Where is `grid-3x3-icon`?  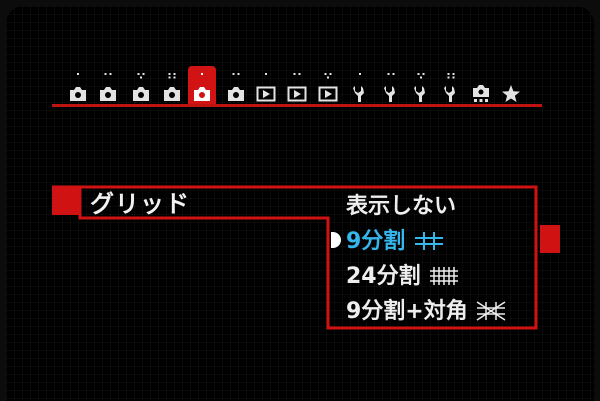 grid-3x3-icon is located at coordinates (428, 241).